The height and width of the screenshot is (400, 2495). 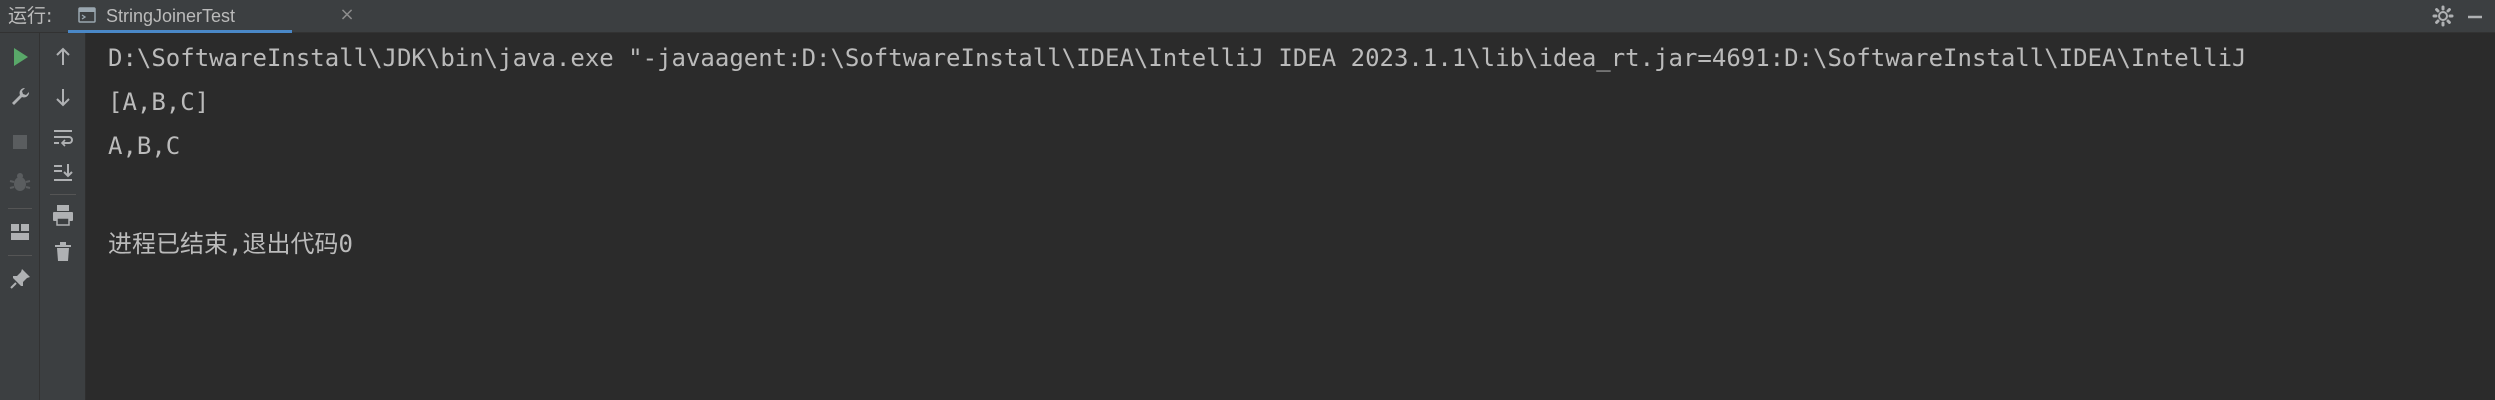 What do you see at coordinates (87, 15) in the screenshot?
I see `run-config-icon` at bounding box center [87, 15].